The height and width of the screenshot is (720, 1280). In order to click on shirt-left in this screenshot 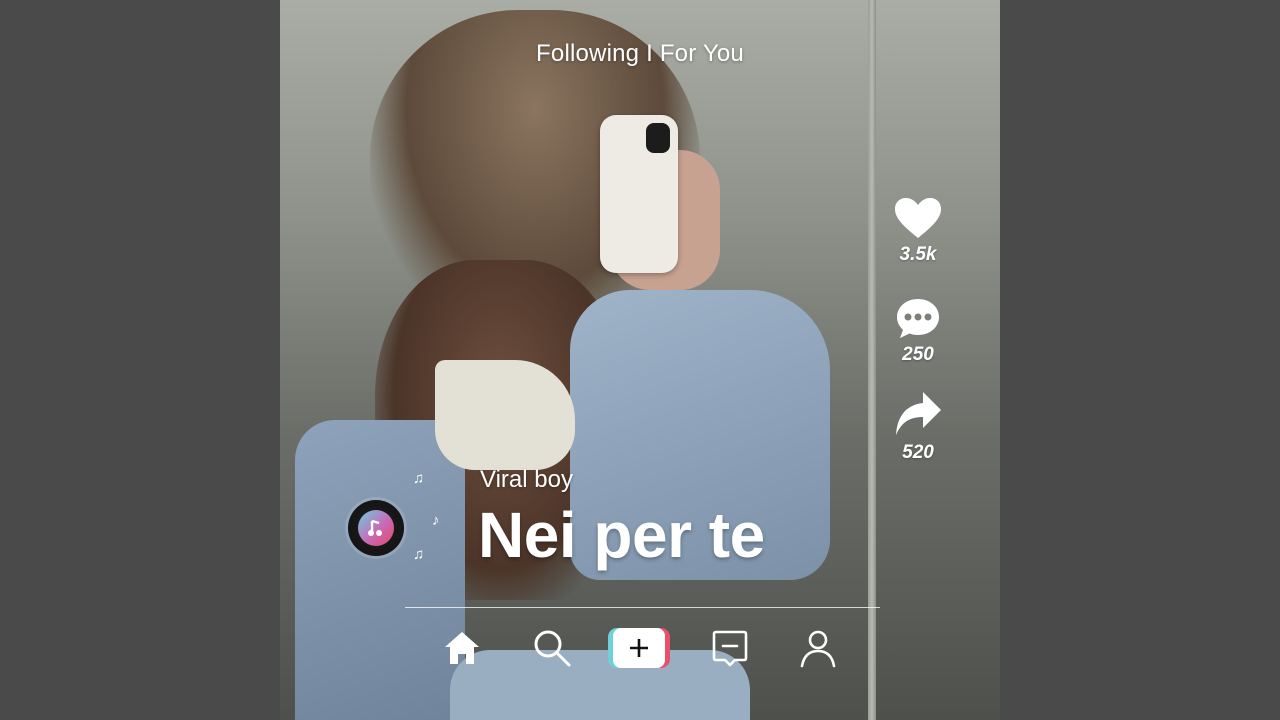, I will do `click(380, 570)`.